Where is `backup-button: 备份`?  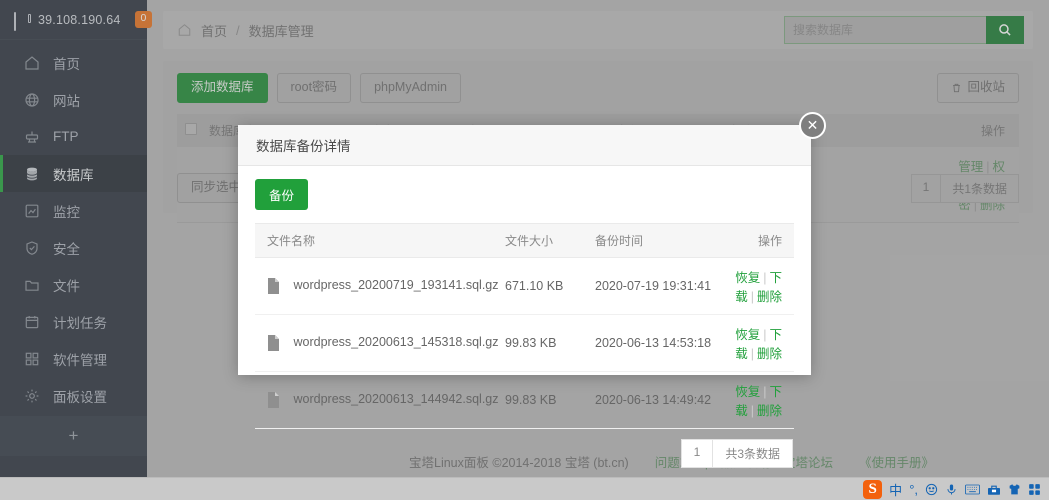 backup-button: 备份 is located at coordinates (282, 194).